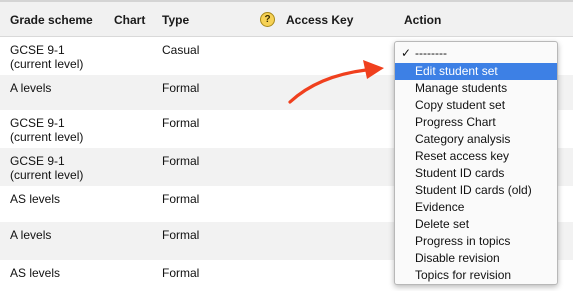 This screenshot has height=291, width=573. I want to click on menu-option-student-id-cards: Student ID cards, so click(476, 173).